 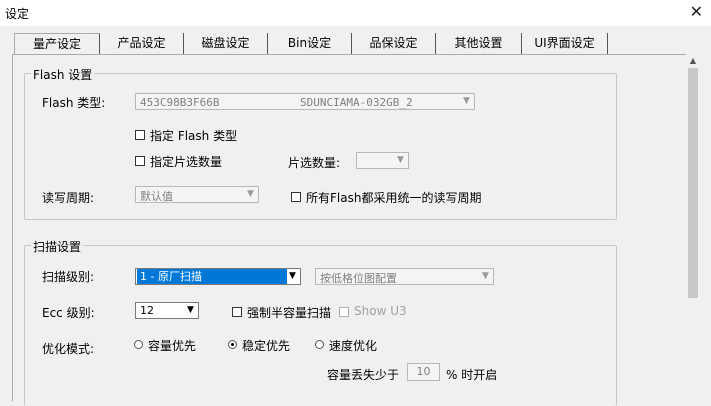 What do you see at coordinates (172, 346) in the screenshot?
I see `opt-capacity-label: 容量优先` at bounding box center [172, 346].